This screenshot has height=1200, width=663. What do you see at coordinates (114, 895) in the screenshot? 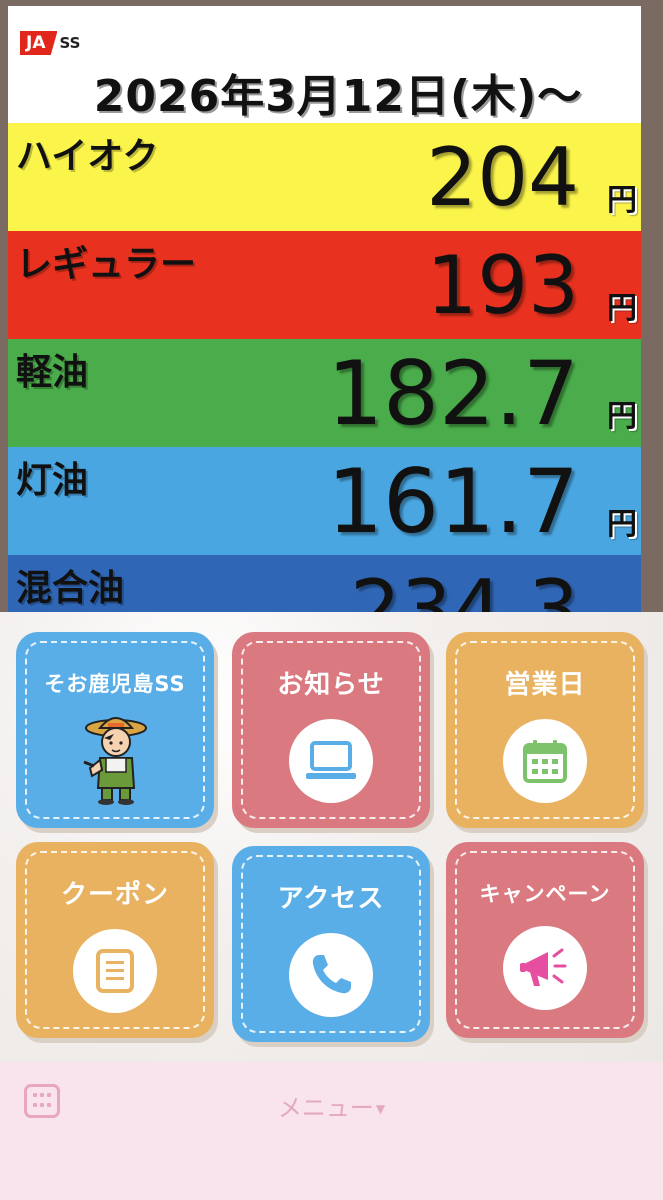
I see `tile-label: クーポン` at bounding box center [114, 895].